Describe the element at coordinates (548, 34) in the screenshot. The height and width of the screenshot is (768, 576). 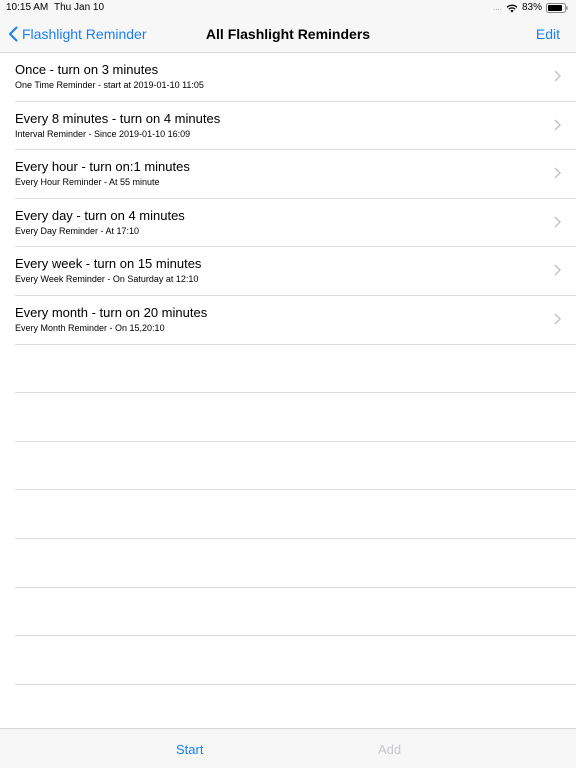
I see `edit-button: Edit` at that location.